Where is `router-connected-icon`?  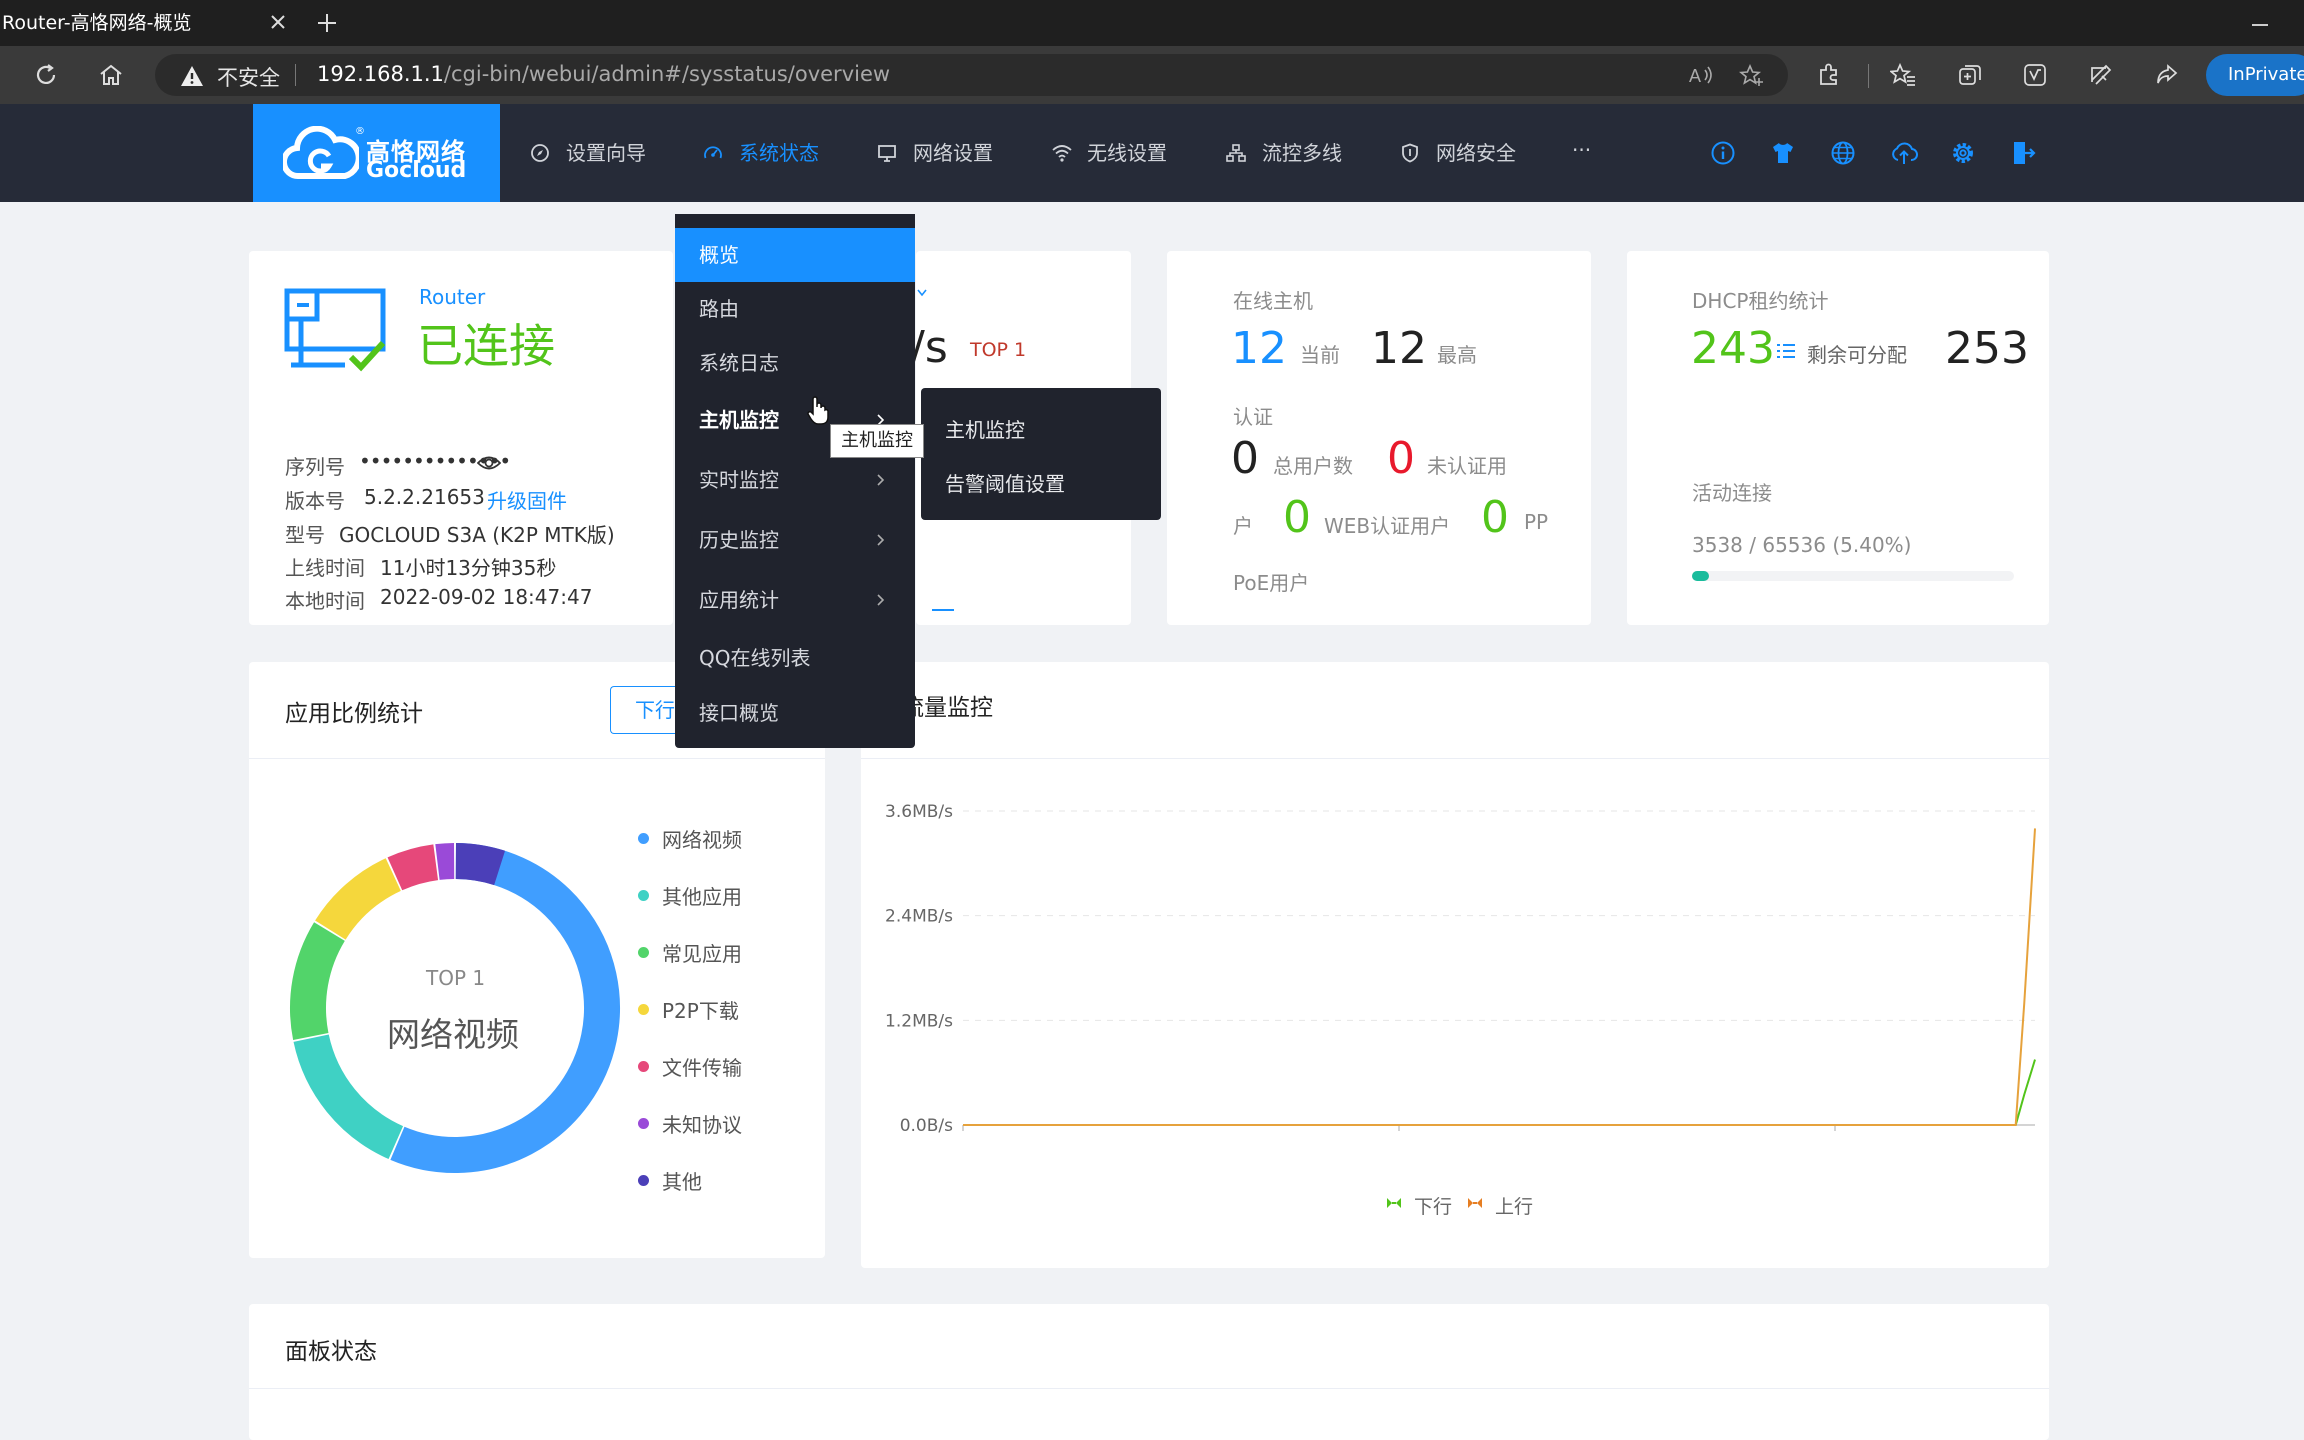
router-connected-icon is located at coordinates (336, 329).